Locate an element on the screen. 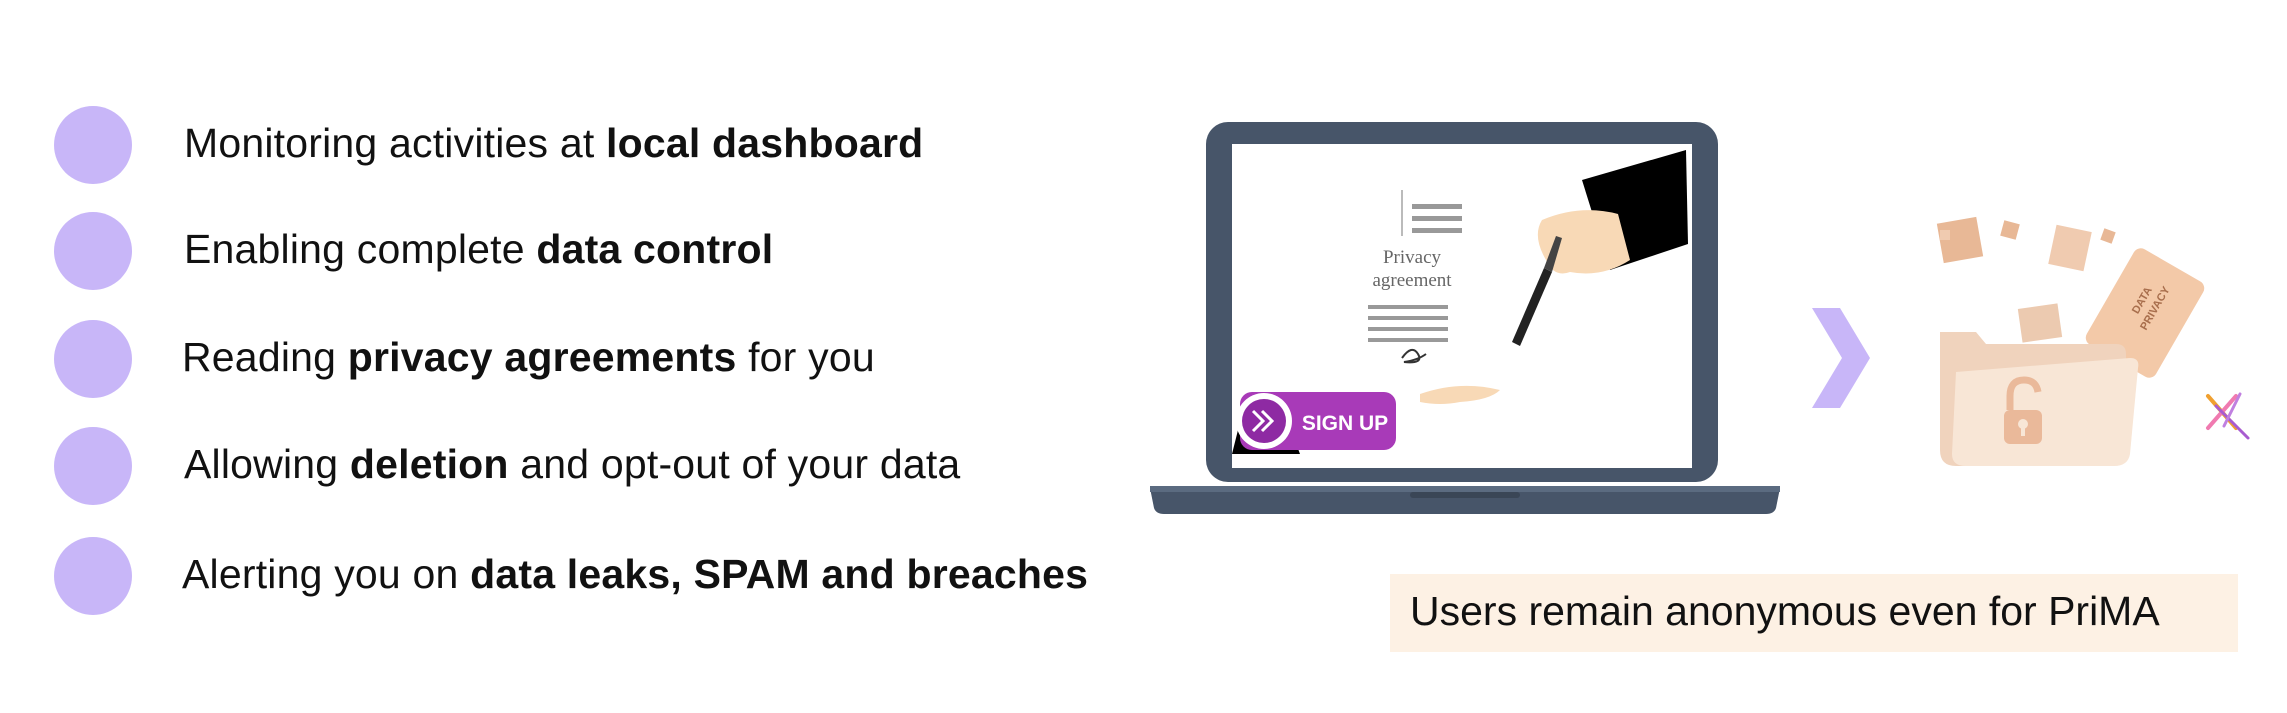 The image size is (2287, 713). feature-item-data-control: Enabling complete data control is located at coordinates (575, 250).